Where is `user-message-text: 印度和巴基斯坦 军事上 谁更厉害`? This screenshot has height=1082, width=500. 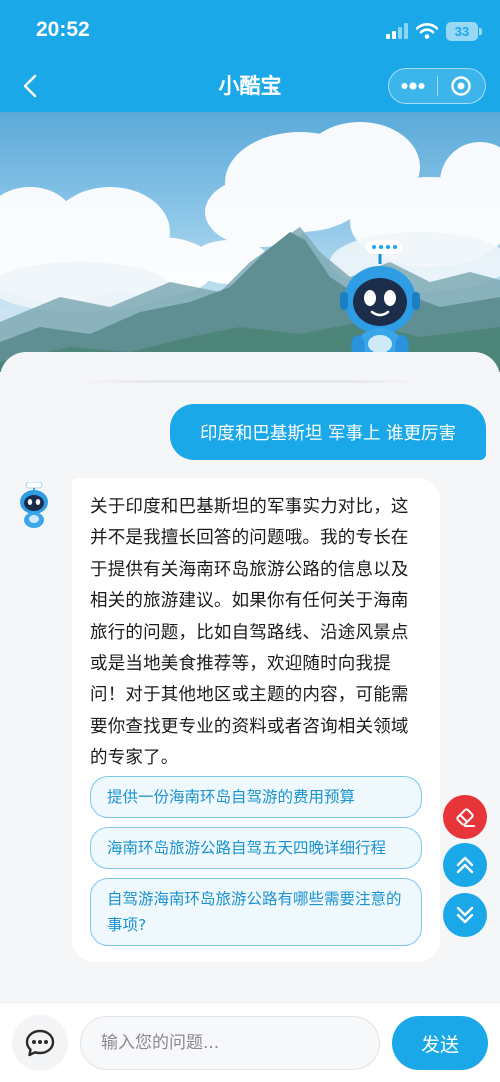
user-message-text: 印度和巴基斯坦 军事上 谁更厉害 is located at coordinates (328, 433).